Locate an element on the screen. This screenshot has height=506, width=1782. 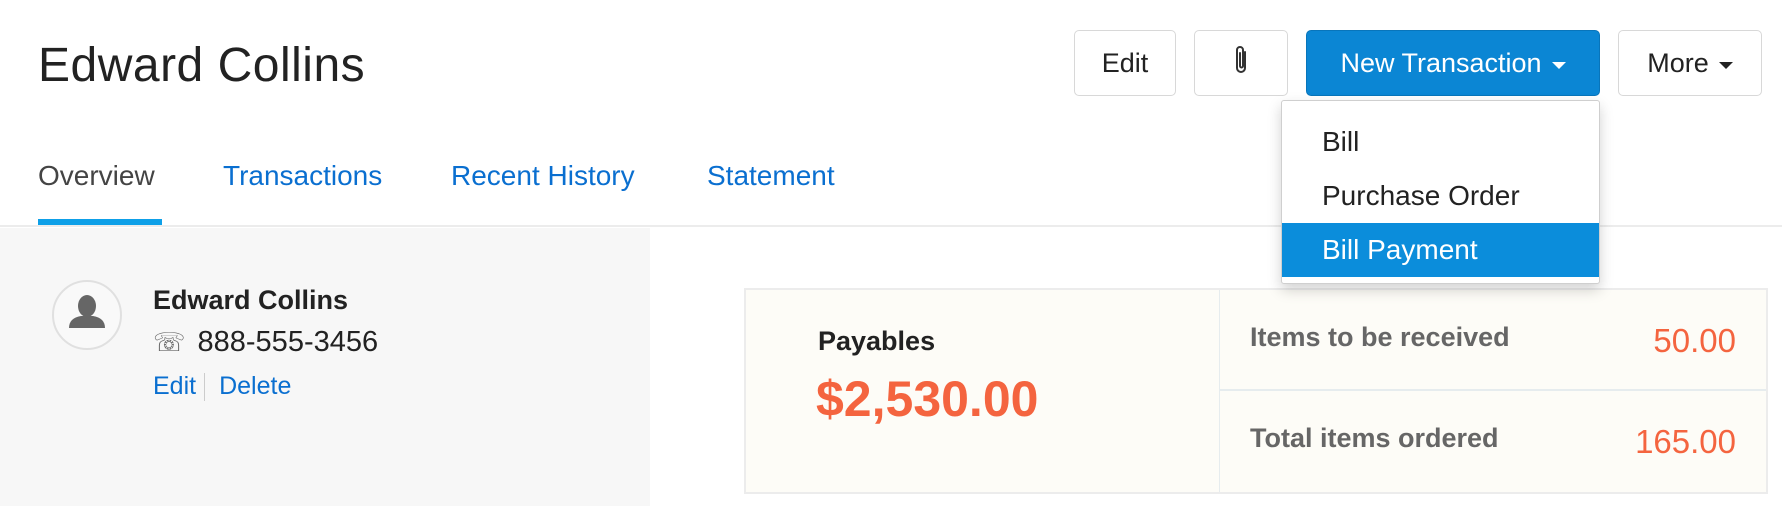
divider is located at coordinates (205, 386).